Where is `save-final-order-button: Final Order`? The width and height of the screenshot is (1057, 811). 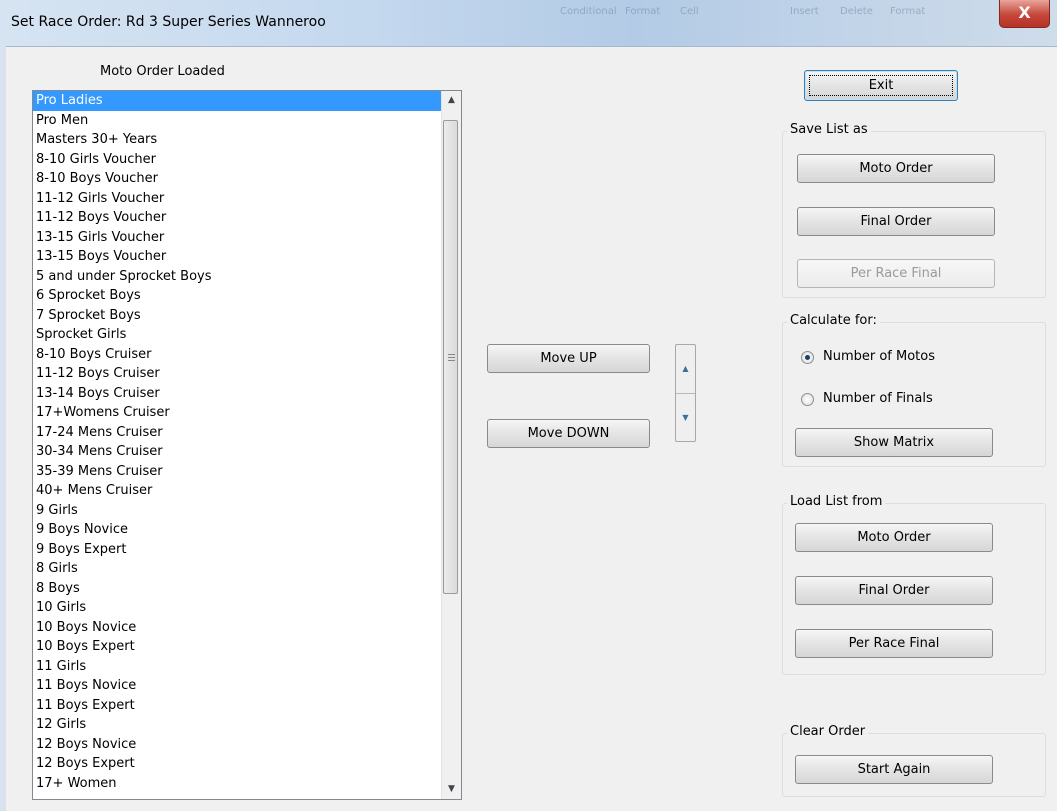
save-final-order-button: Final Order is located at coordinates (896, 221).